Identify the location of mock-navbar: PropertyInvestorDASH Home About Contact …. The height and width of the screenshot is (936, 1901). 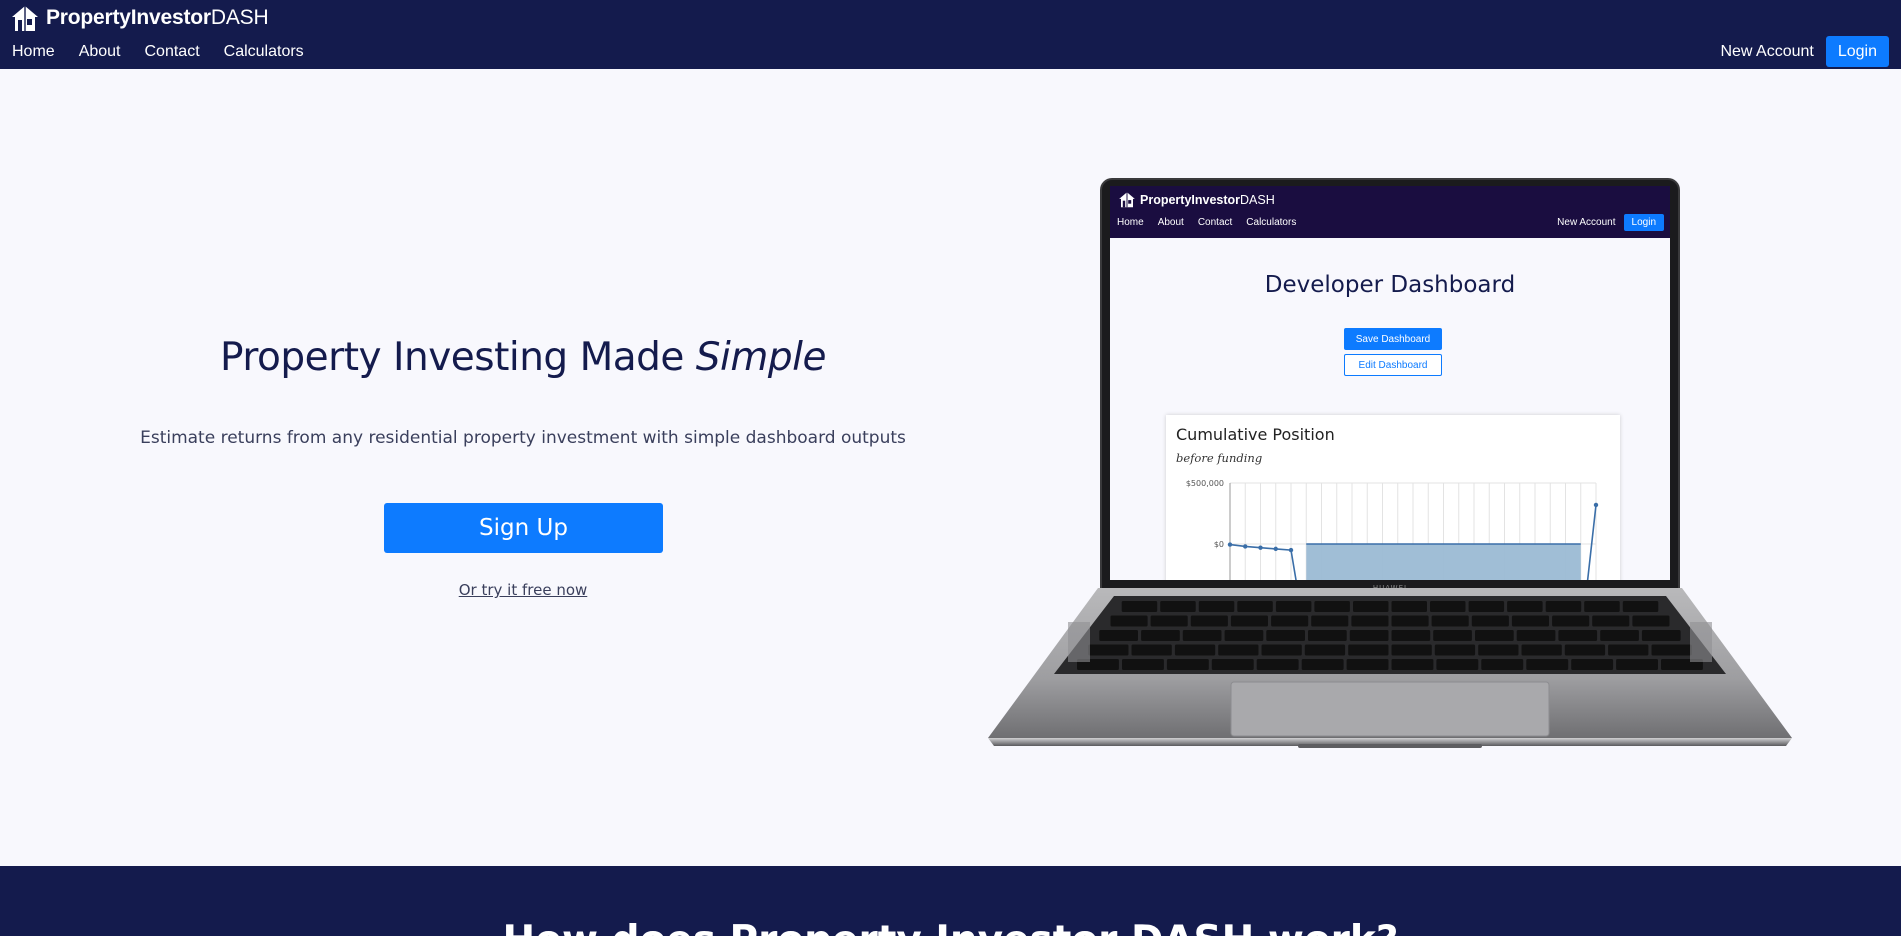
(1390, 212).